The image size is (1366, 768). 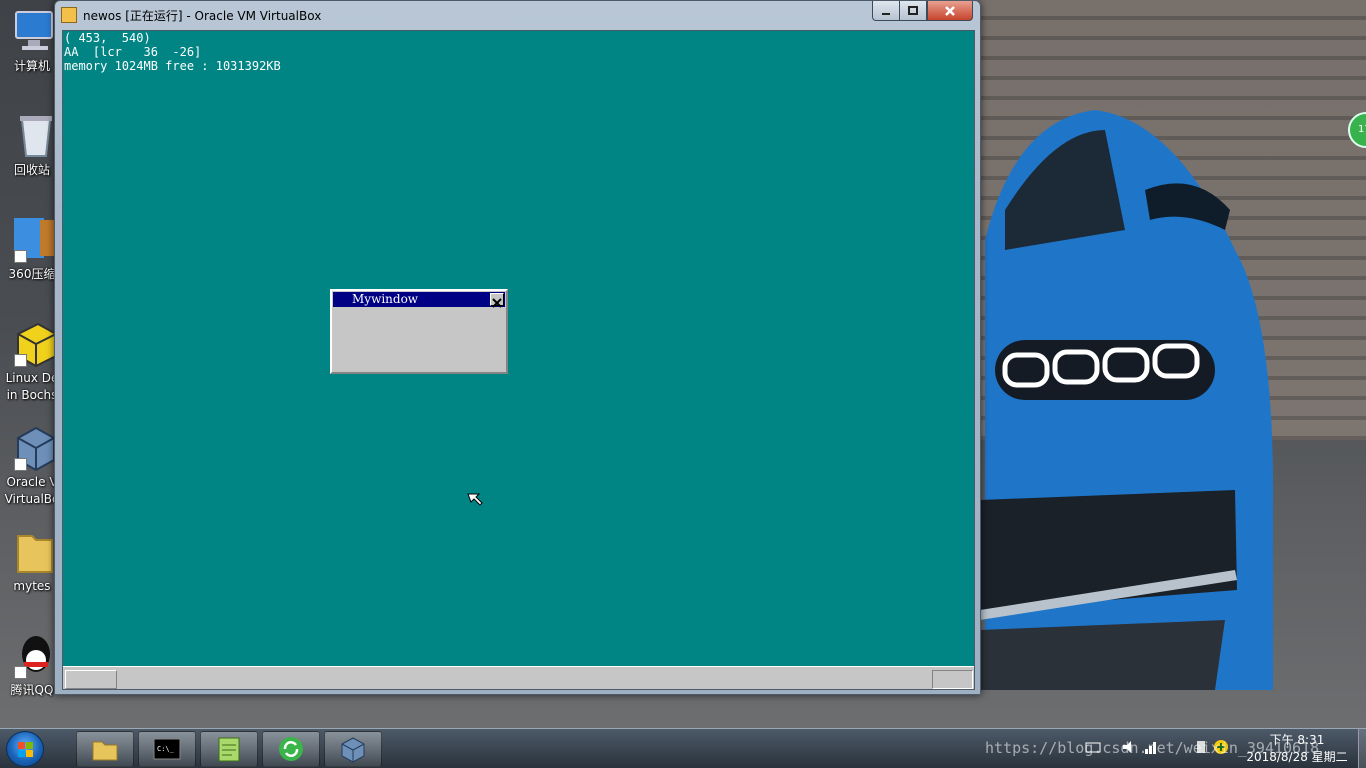 I want to click on window-title: newos [正在运行] - Oracle VM VirtualBox, so click(x=202, y=16).